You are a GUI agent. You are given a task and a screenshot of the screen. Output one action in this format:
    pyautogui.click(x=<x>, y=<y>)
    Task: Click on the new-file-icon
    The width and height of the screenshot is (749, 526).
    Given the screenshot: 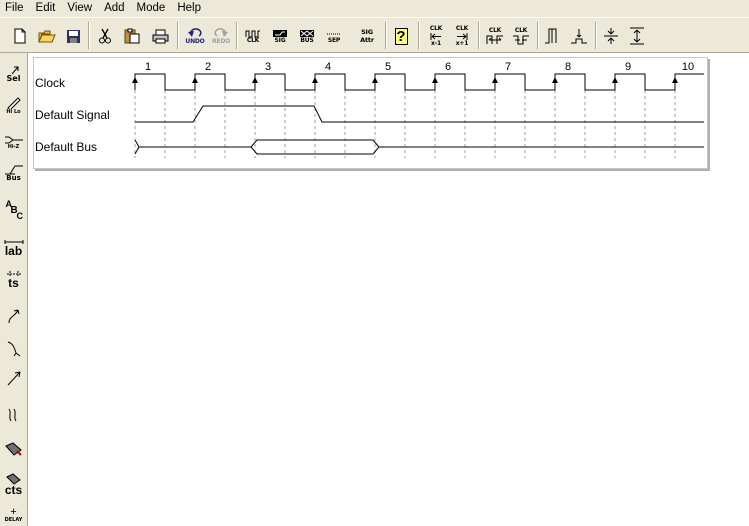 What is the action you would take?
    pyautogui.click(x=20, y=36)
    